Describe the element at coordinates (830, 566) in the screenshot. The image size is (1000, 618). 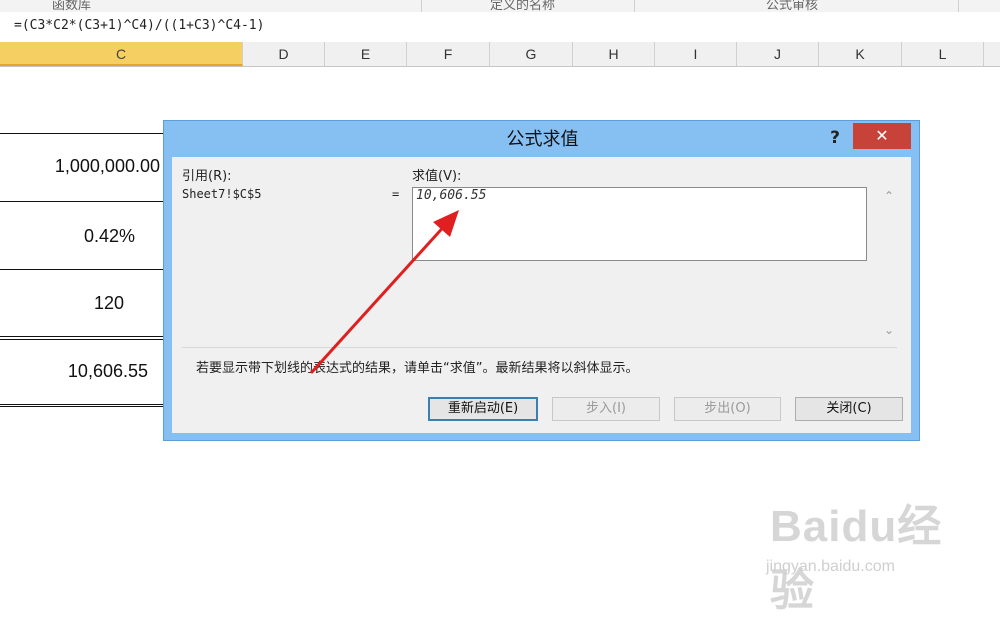
I see `watermark-url: jingyan.baidu.com` at that location.